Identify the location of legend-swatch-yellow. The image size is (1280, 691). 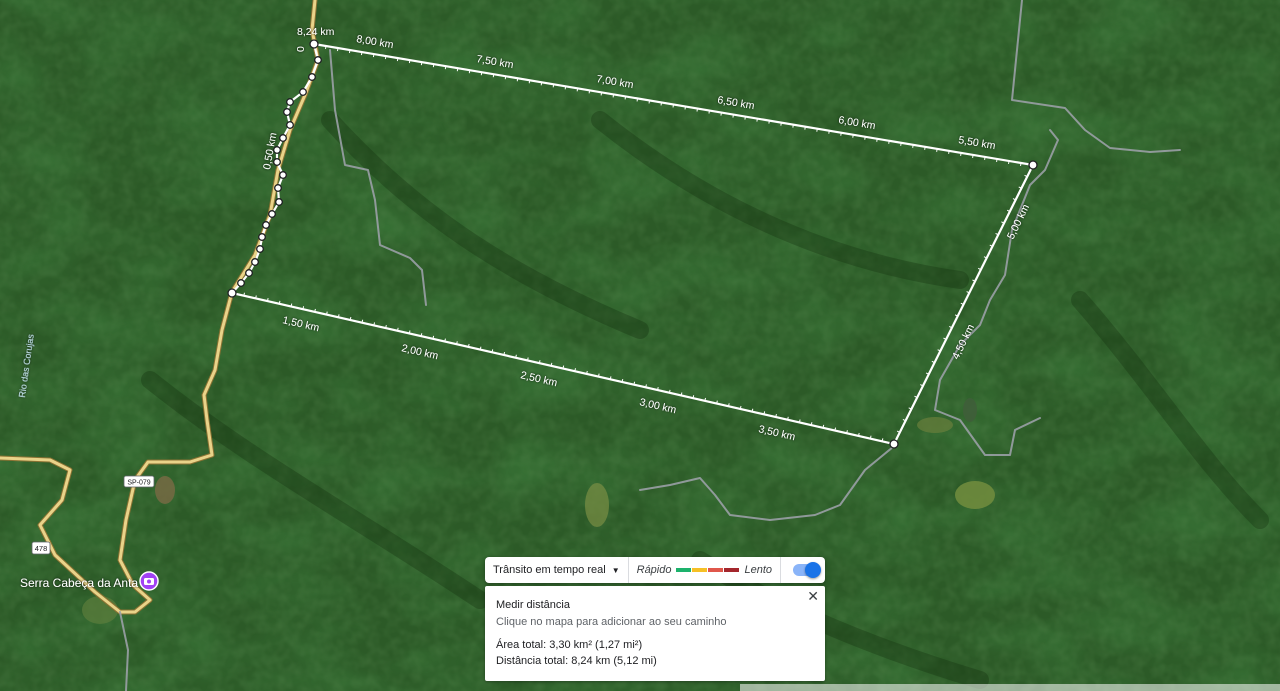
(700, 570).